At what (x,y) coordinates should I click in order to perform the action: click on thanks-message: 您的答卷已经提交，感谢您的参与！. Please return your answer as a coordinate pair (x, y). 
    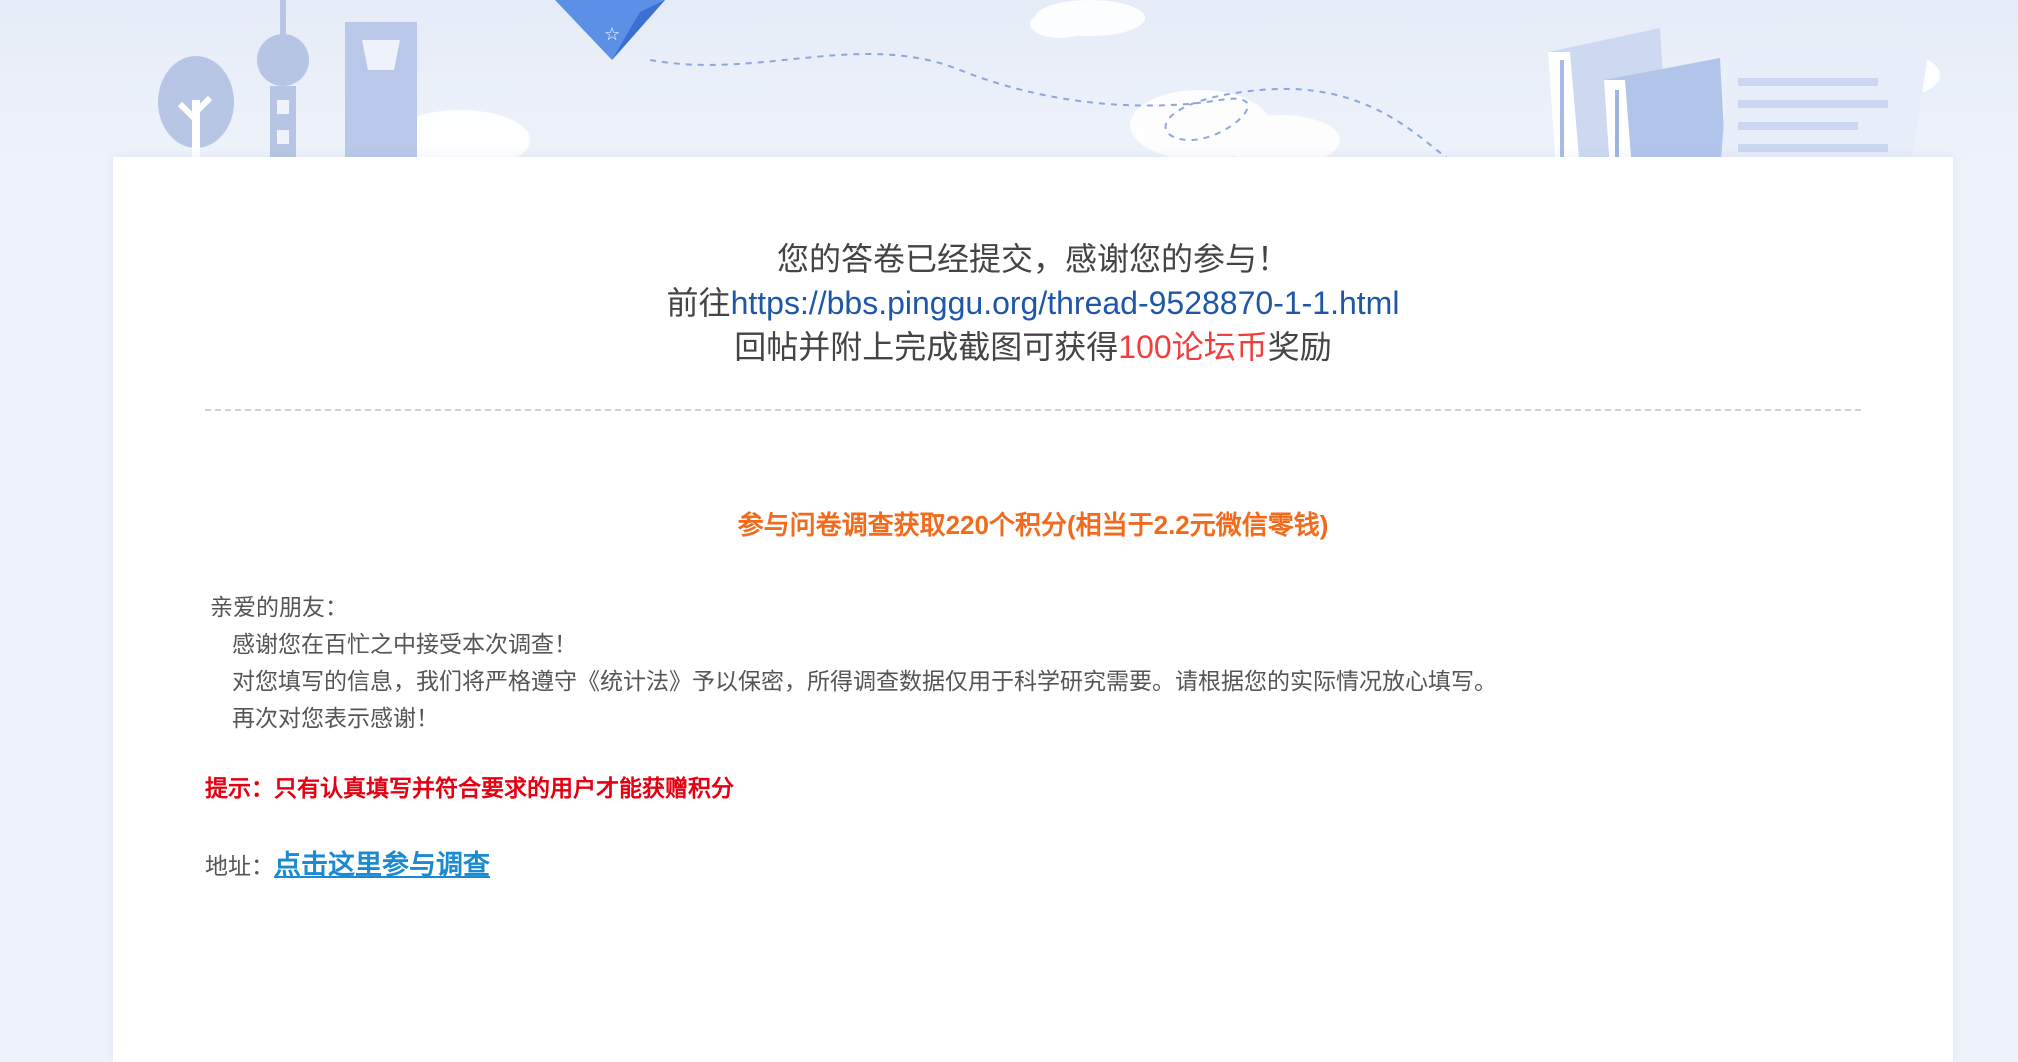
    Looking at the image, I should click on (1032, 259).